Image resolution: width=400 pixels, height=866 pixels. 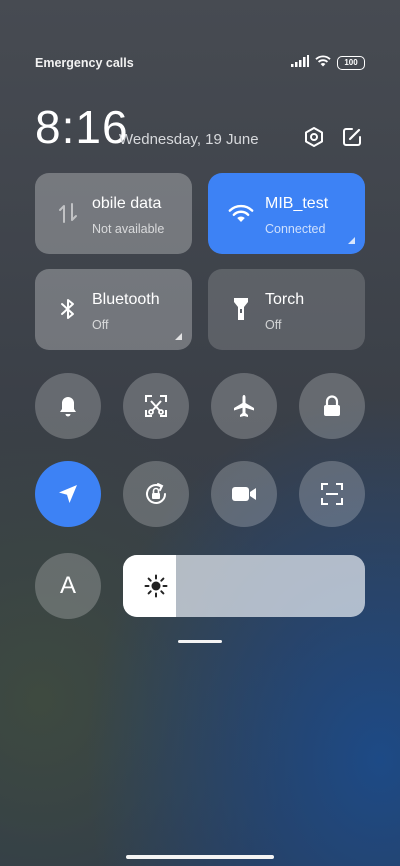 I want to click on tile-mobile-data: obile data Not available, so click(x=113, y=213).